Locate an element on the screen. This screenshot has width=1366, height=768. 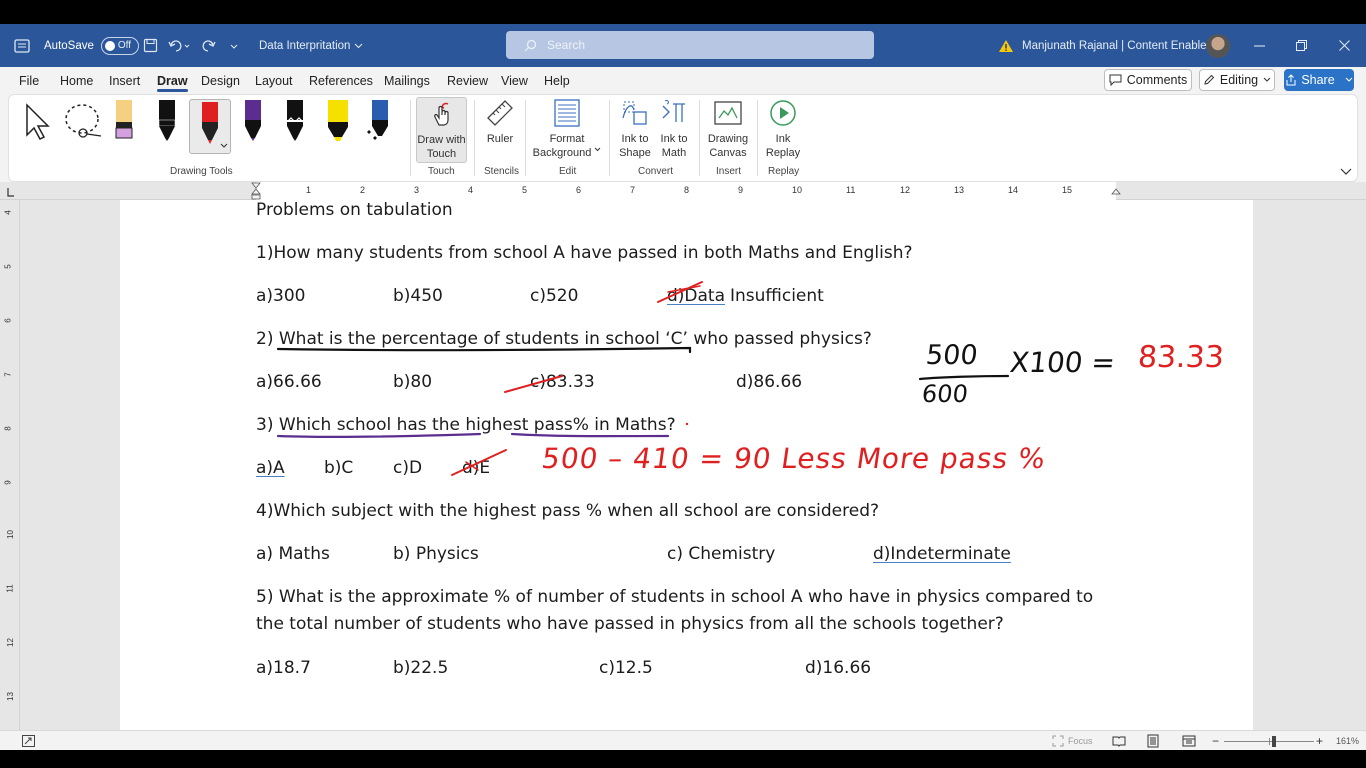
warning-icon is located at coordinates (1006, 45).